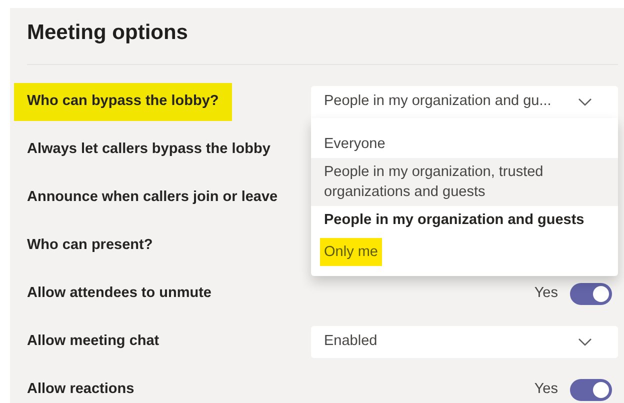 This screenshot has height=403, width=624. Describe the element at coordinates (464, 220) in the screenshot. I see `dropdown-option: People in my organization and guests` at that location.